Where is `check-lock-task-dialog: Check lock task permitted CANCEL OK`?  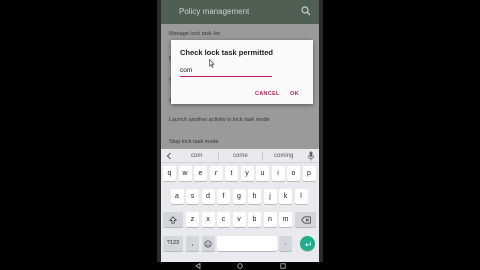
check-lock-task-dialog: Check lock task permitted CANCEL OK is located at coordinates (242, 72).